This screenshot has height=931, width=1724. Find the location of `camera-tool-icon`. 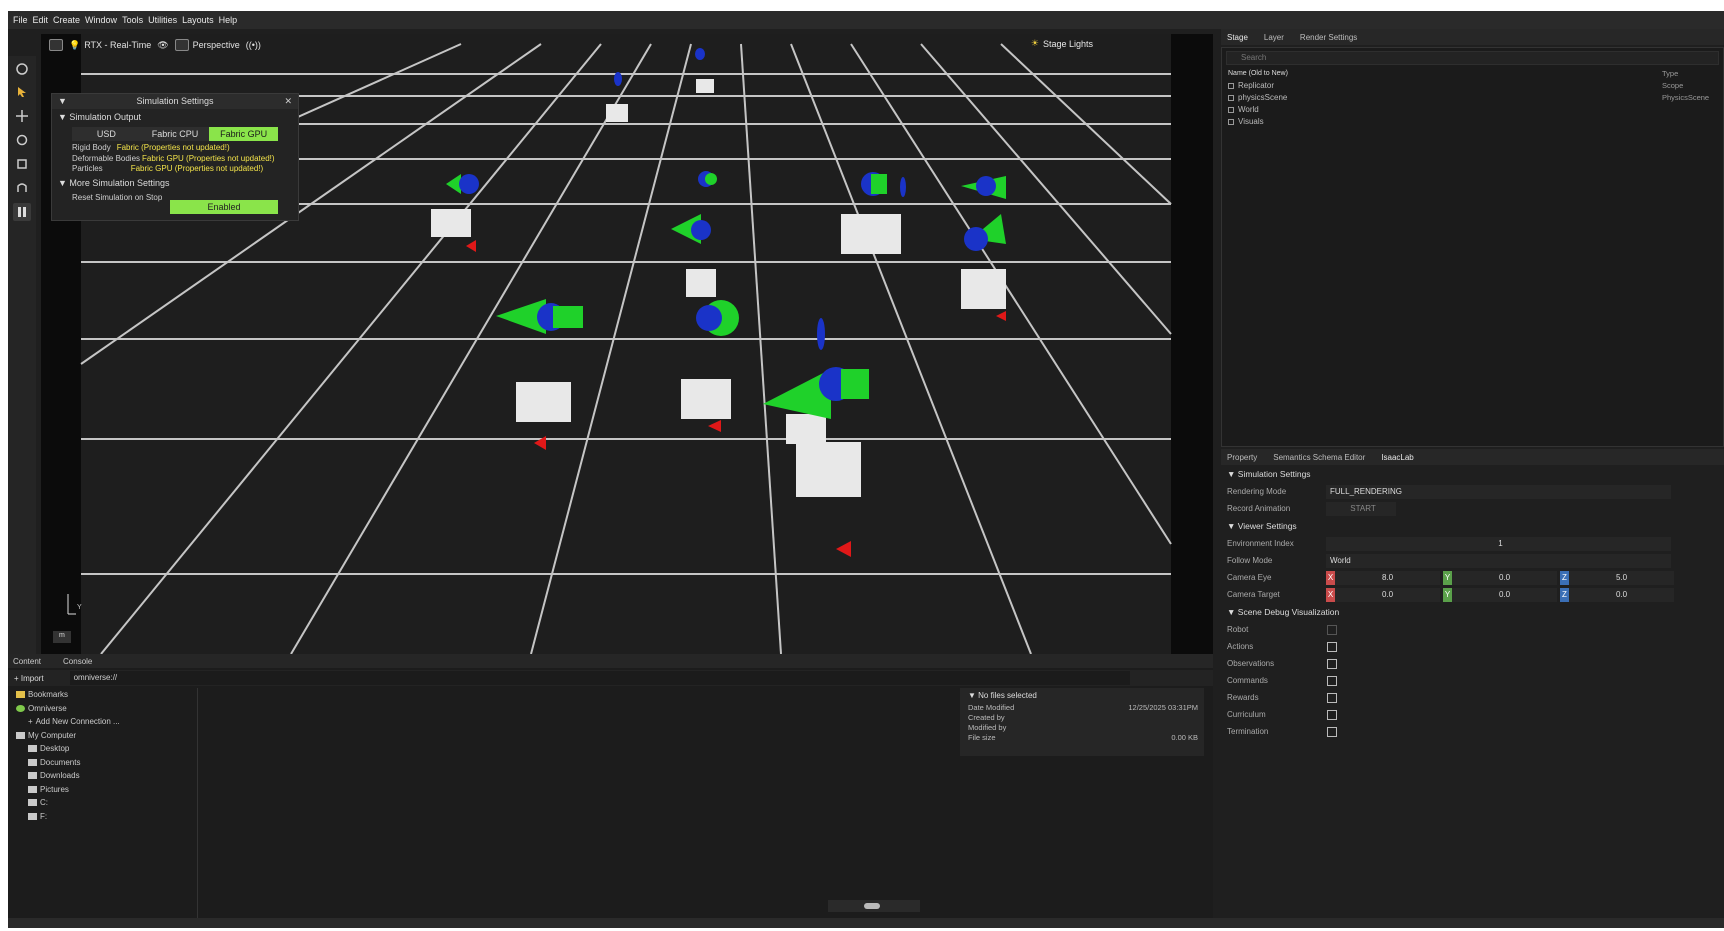

camera-tool-icon is located at coordinates (22, 69).